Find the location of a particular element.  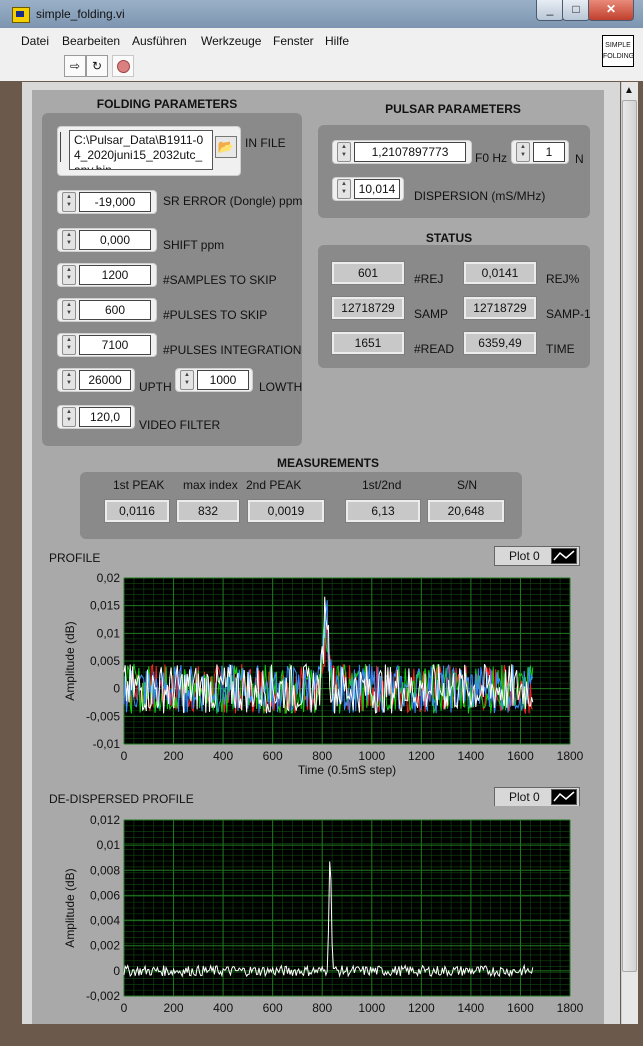

samples-skip-spin-icon: ▲ ▼ is located at coordinates (69, 275).